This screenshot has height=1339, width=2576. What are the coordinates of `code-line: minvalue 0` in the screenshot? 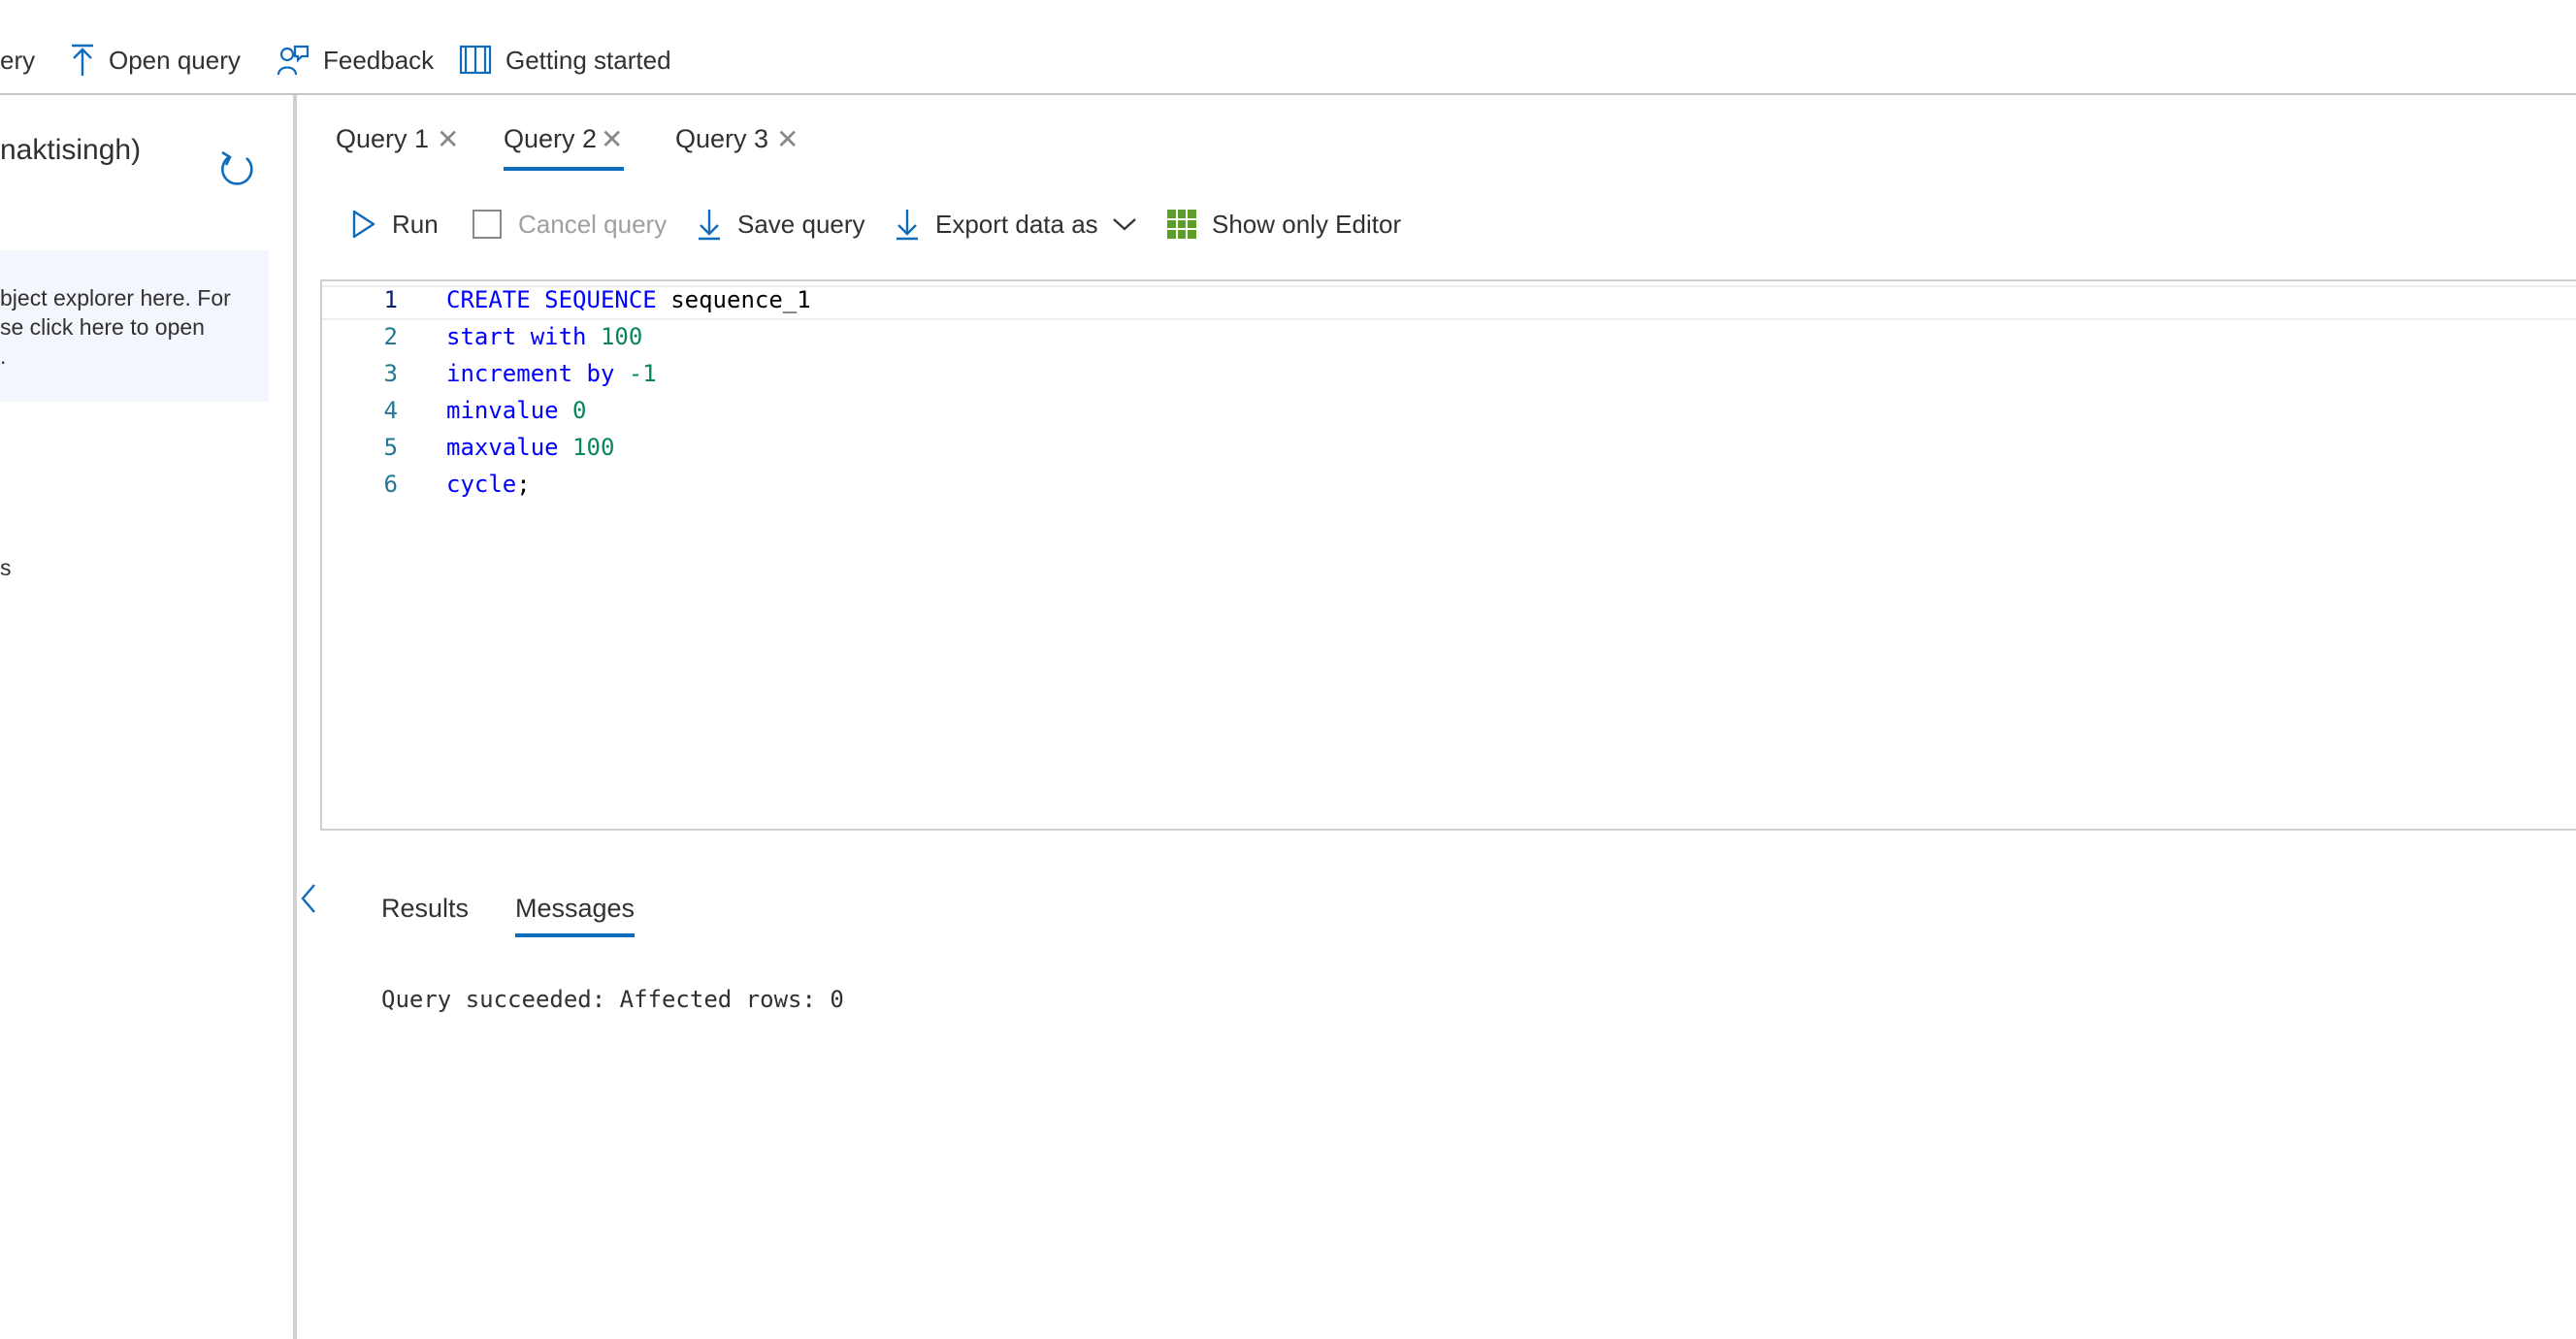 It's located at (516, 410).